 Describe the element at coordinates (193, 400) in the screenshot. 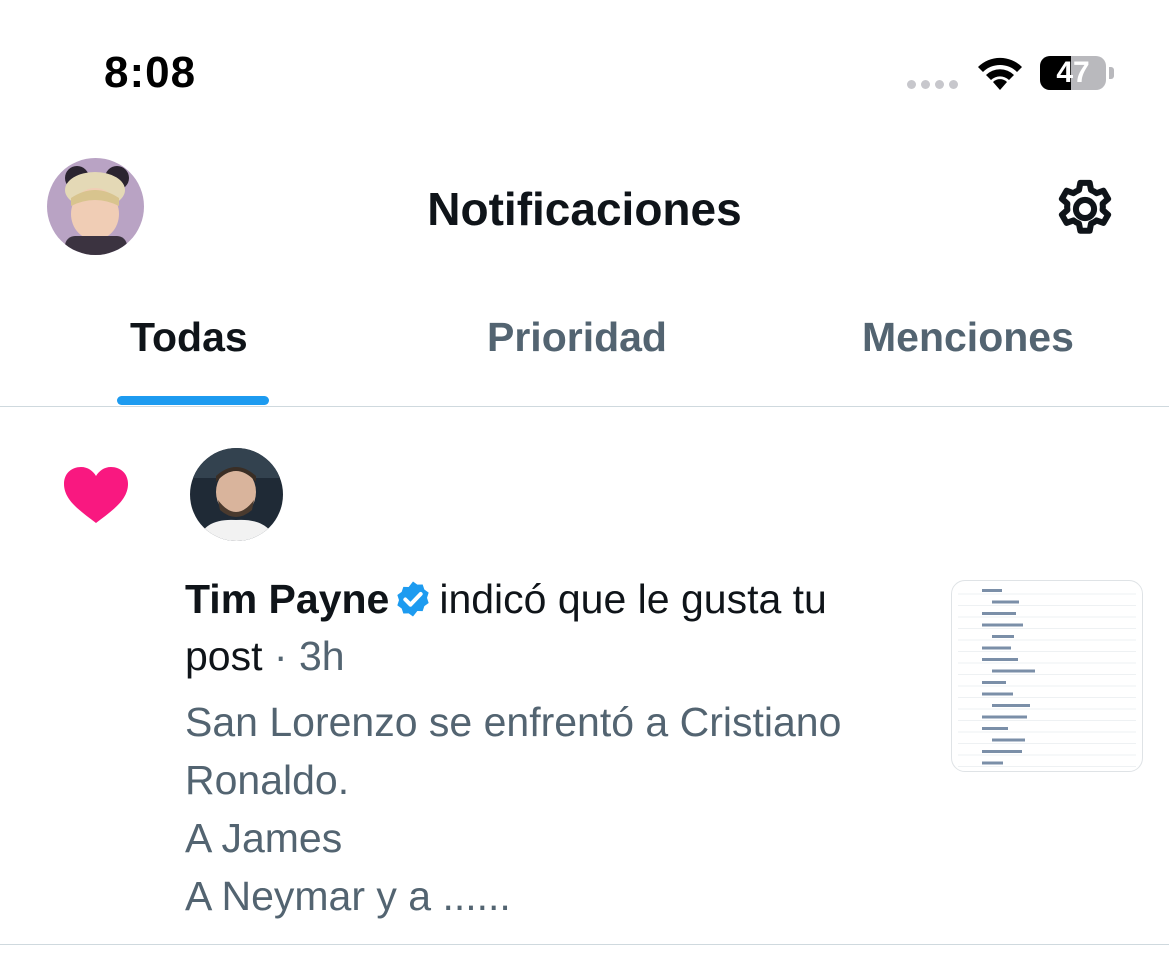

I see `active-tab-indicator` at that location.